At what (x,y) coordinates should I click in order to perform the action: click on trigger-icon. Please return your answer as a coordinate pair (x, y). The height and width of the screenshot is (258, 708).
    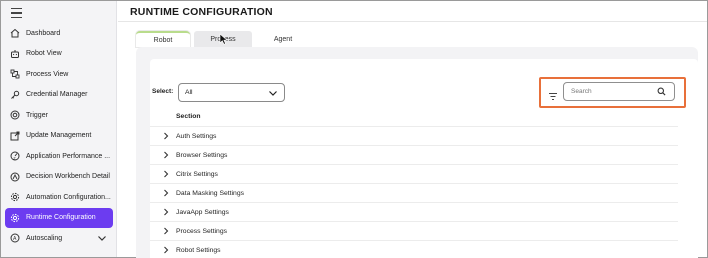
    Looking at the image, I should click on (15, 115).